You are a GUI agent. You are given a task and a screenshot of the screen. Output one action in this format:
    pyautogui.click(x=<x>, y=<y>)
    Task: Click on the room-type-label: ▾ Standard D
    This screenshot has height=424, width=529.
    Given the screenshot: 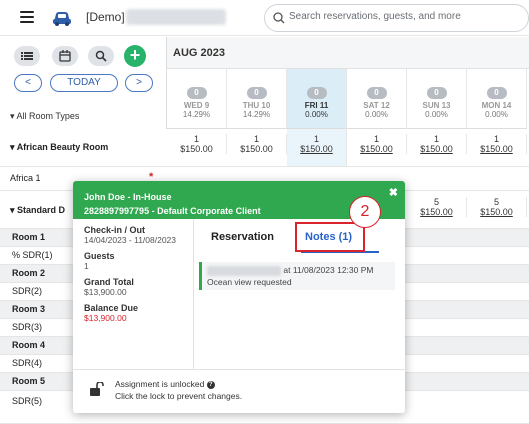 What is the action you would take?
    pyautogui.click(x=37, y=210)
    